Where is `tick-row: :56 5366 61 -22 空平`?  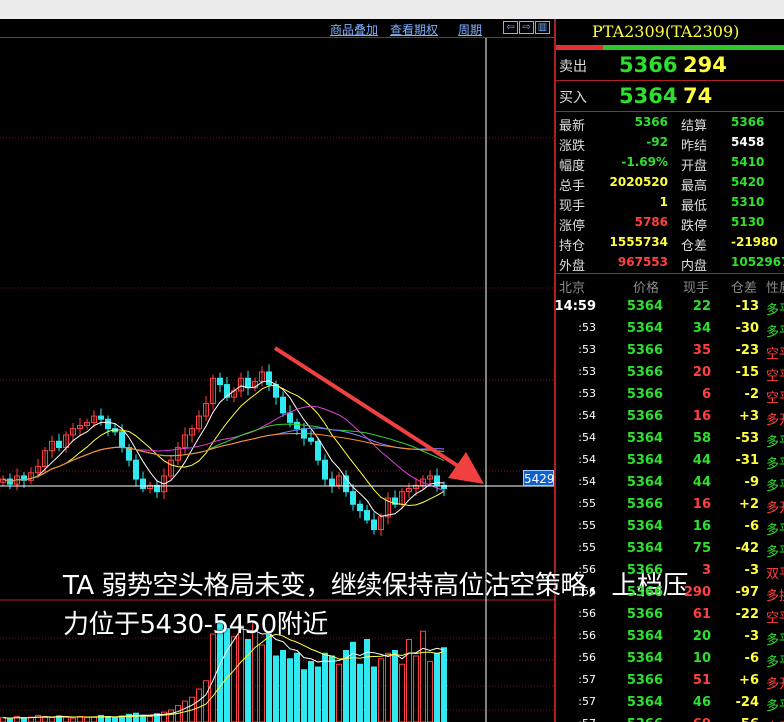 tick-row: :56 5366 61 -22 空平 is located at coordinates (670, 615).